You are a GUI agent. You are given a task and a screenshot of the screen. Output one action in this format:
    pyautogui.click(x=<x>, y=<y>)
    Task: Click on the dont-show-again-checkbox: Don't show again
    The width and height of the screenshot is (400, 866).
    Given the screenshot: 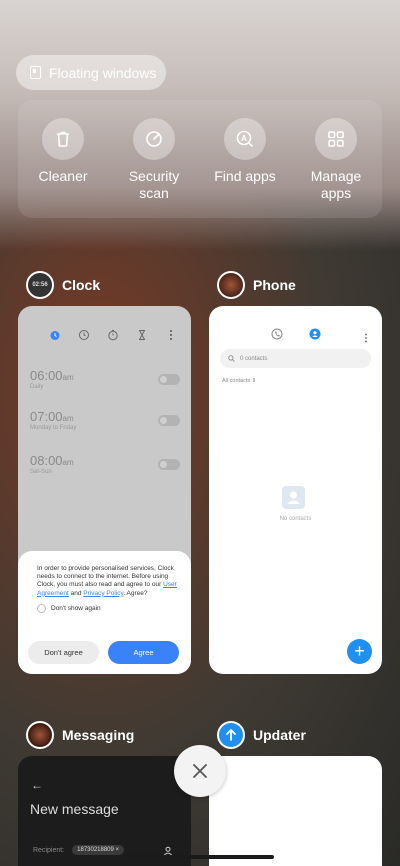 What is the action you would take?
    pyautogui.click(x=107, y=608)
    